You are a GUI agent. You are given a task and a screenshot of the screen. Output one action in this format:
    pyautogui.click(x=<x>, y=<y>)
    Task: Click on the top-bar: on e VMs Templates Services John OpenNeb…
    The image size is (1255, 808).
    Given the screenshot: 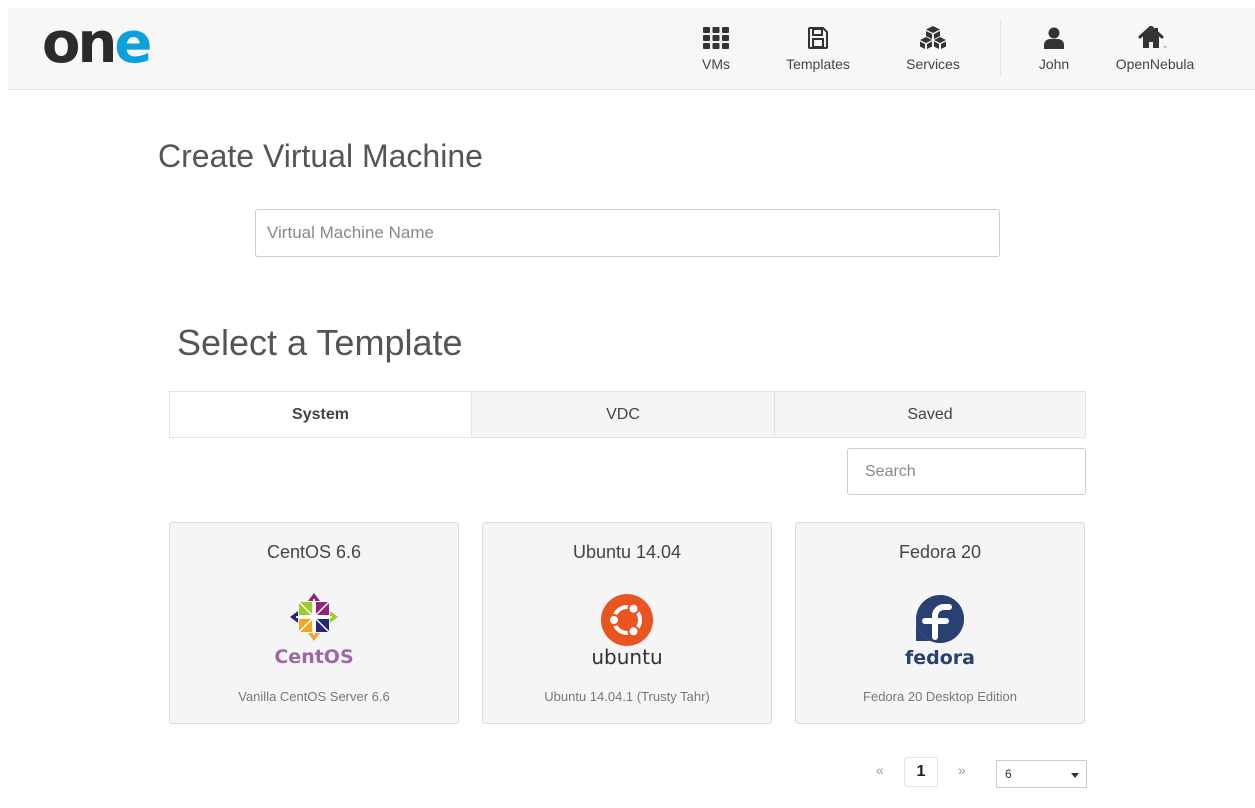 What is the action you would take?
    pyautogui.click(x=631, y=49)
    